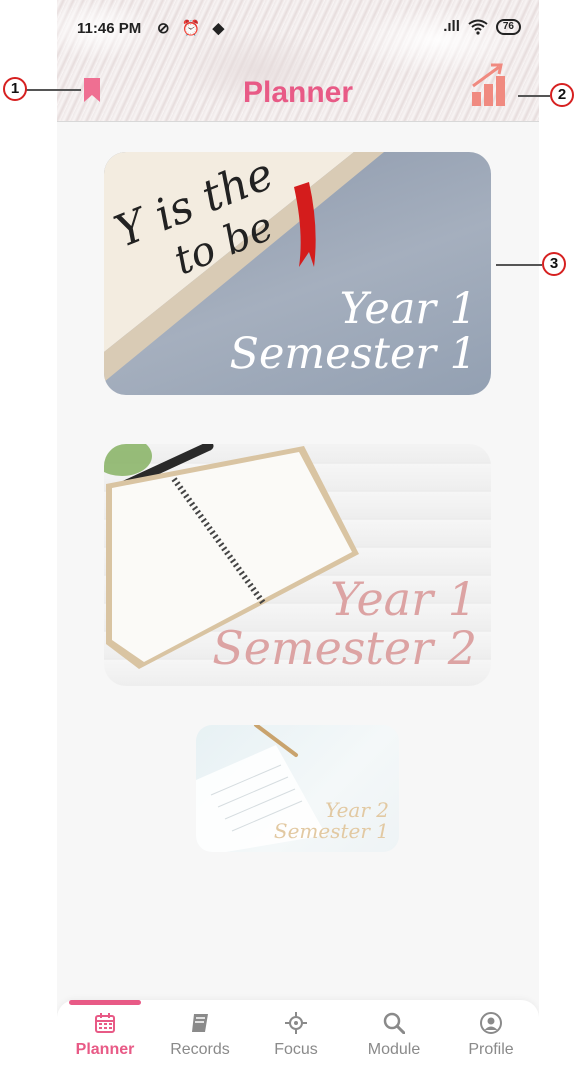 This screenshot has height=1073, width=579. I want to click on status-time: 11:46 PM, so click(109, 28).